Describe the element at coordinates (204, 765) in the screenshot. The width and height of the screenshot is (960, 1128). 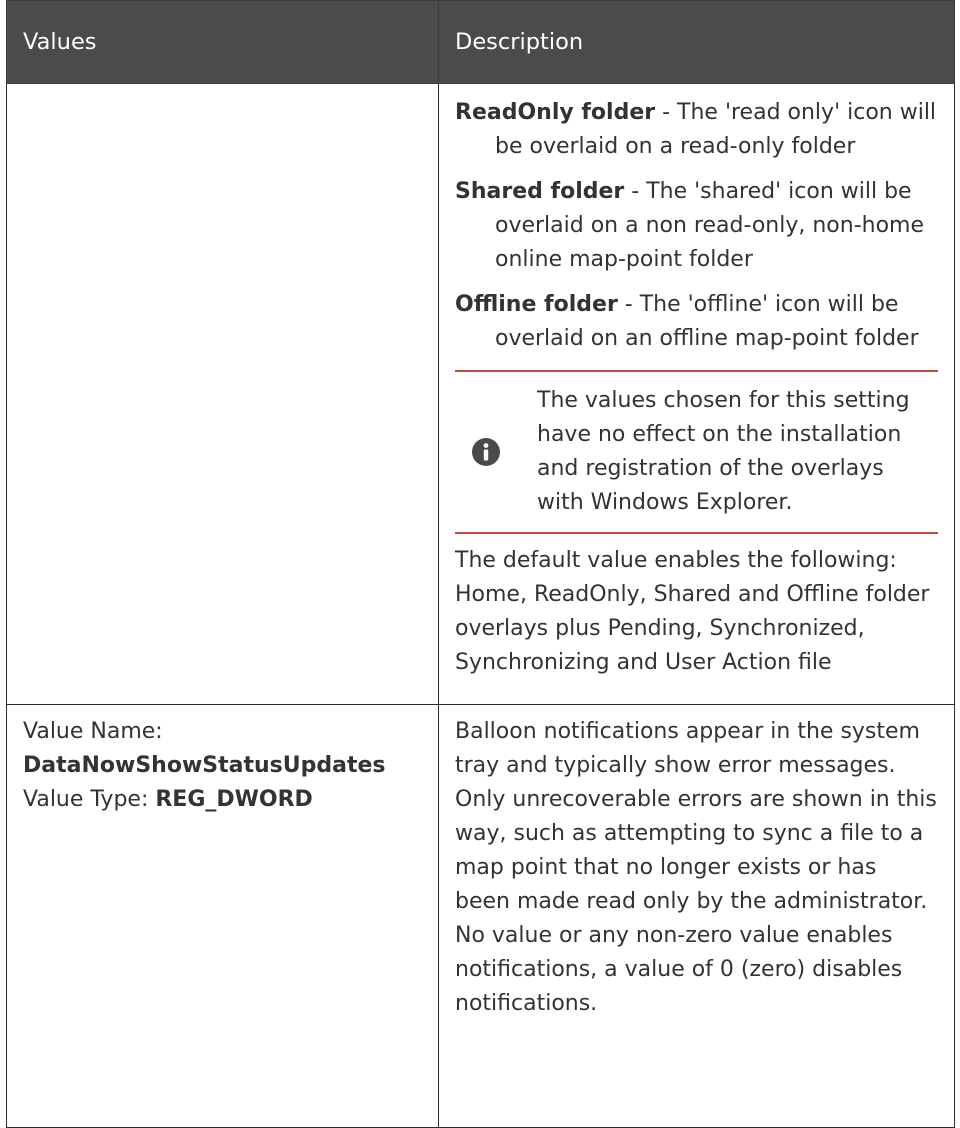
I see `value-name: DataNowShowStatusUpdates` at that location.